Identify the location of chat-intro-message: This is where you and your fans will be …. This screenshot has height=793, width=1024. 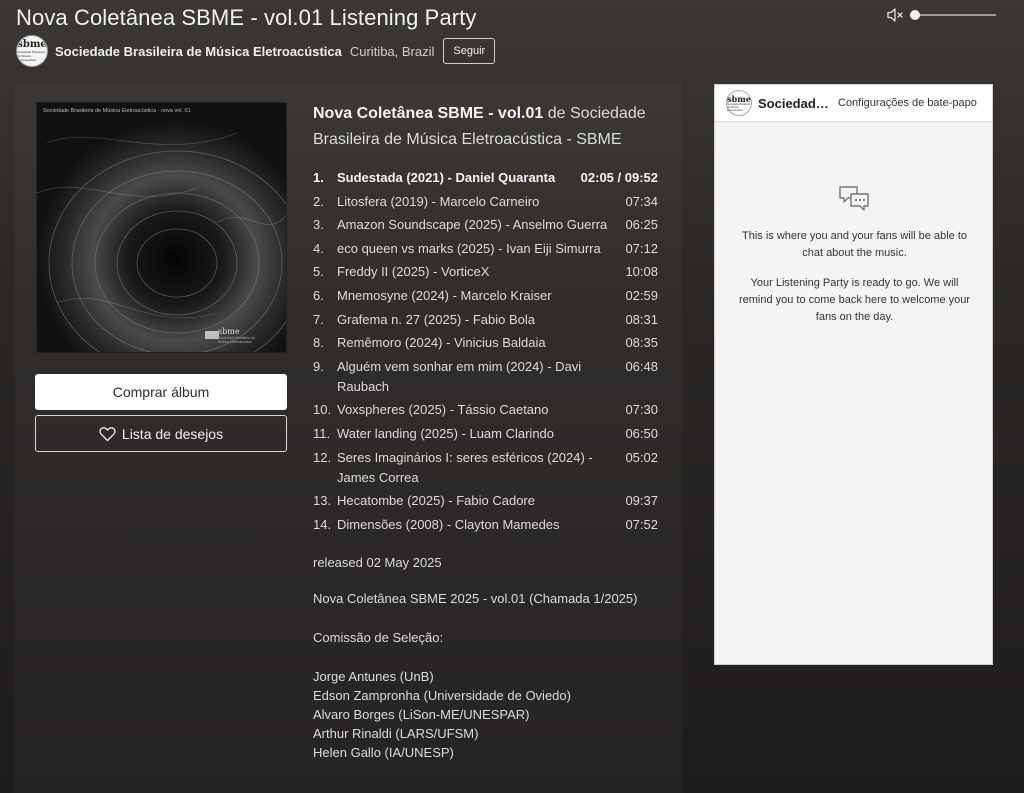
(854, 244).